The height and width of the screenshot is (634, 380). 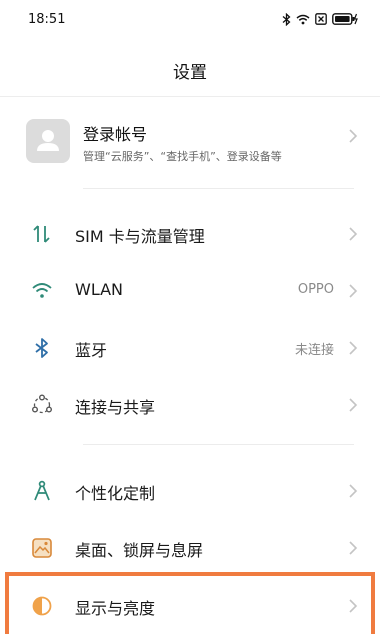 I want to click on bluetooth-status-icon, so click(x=286, y=19).